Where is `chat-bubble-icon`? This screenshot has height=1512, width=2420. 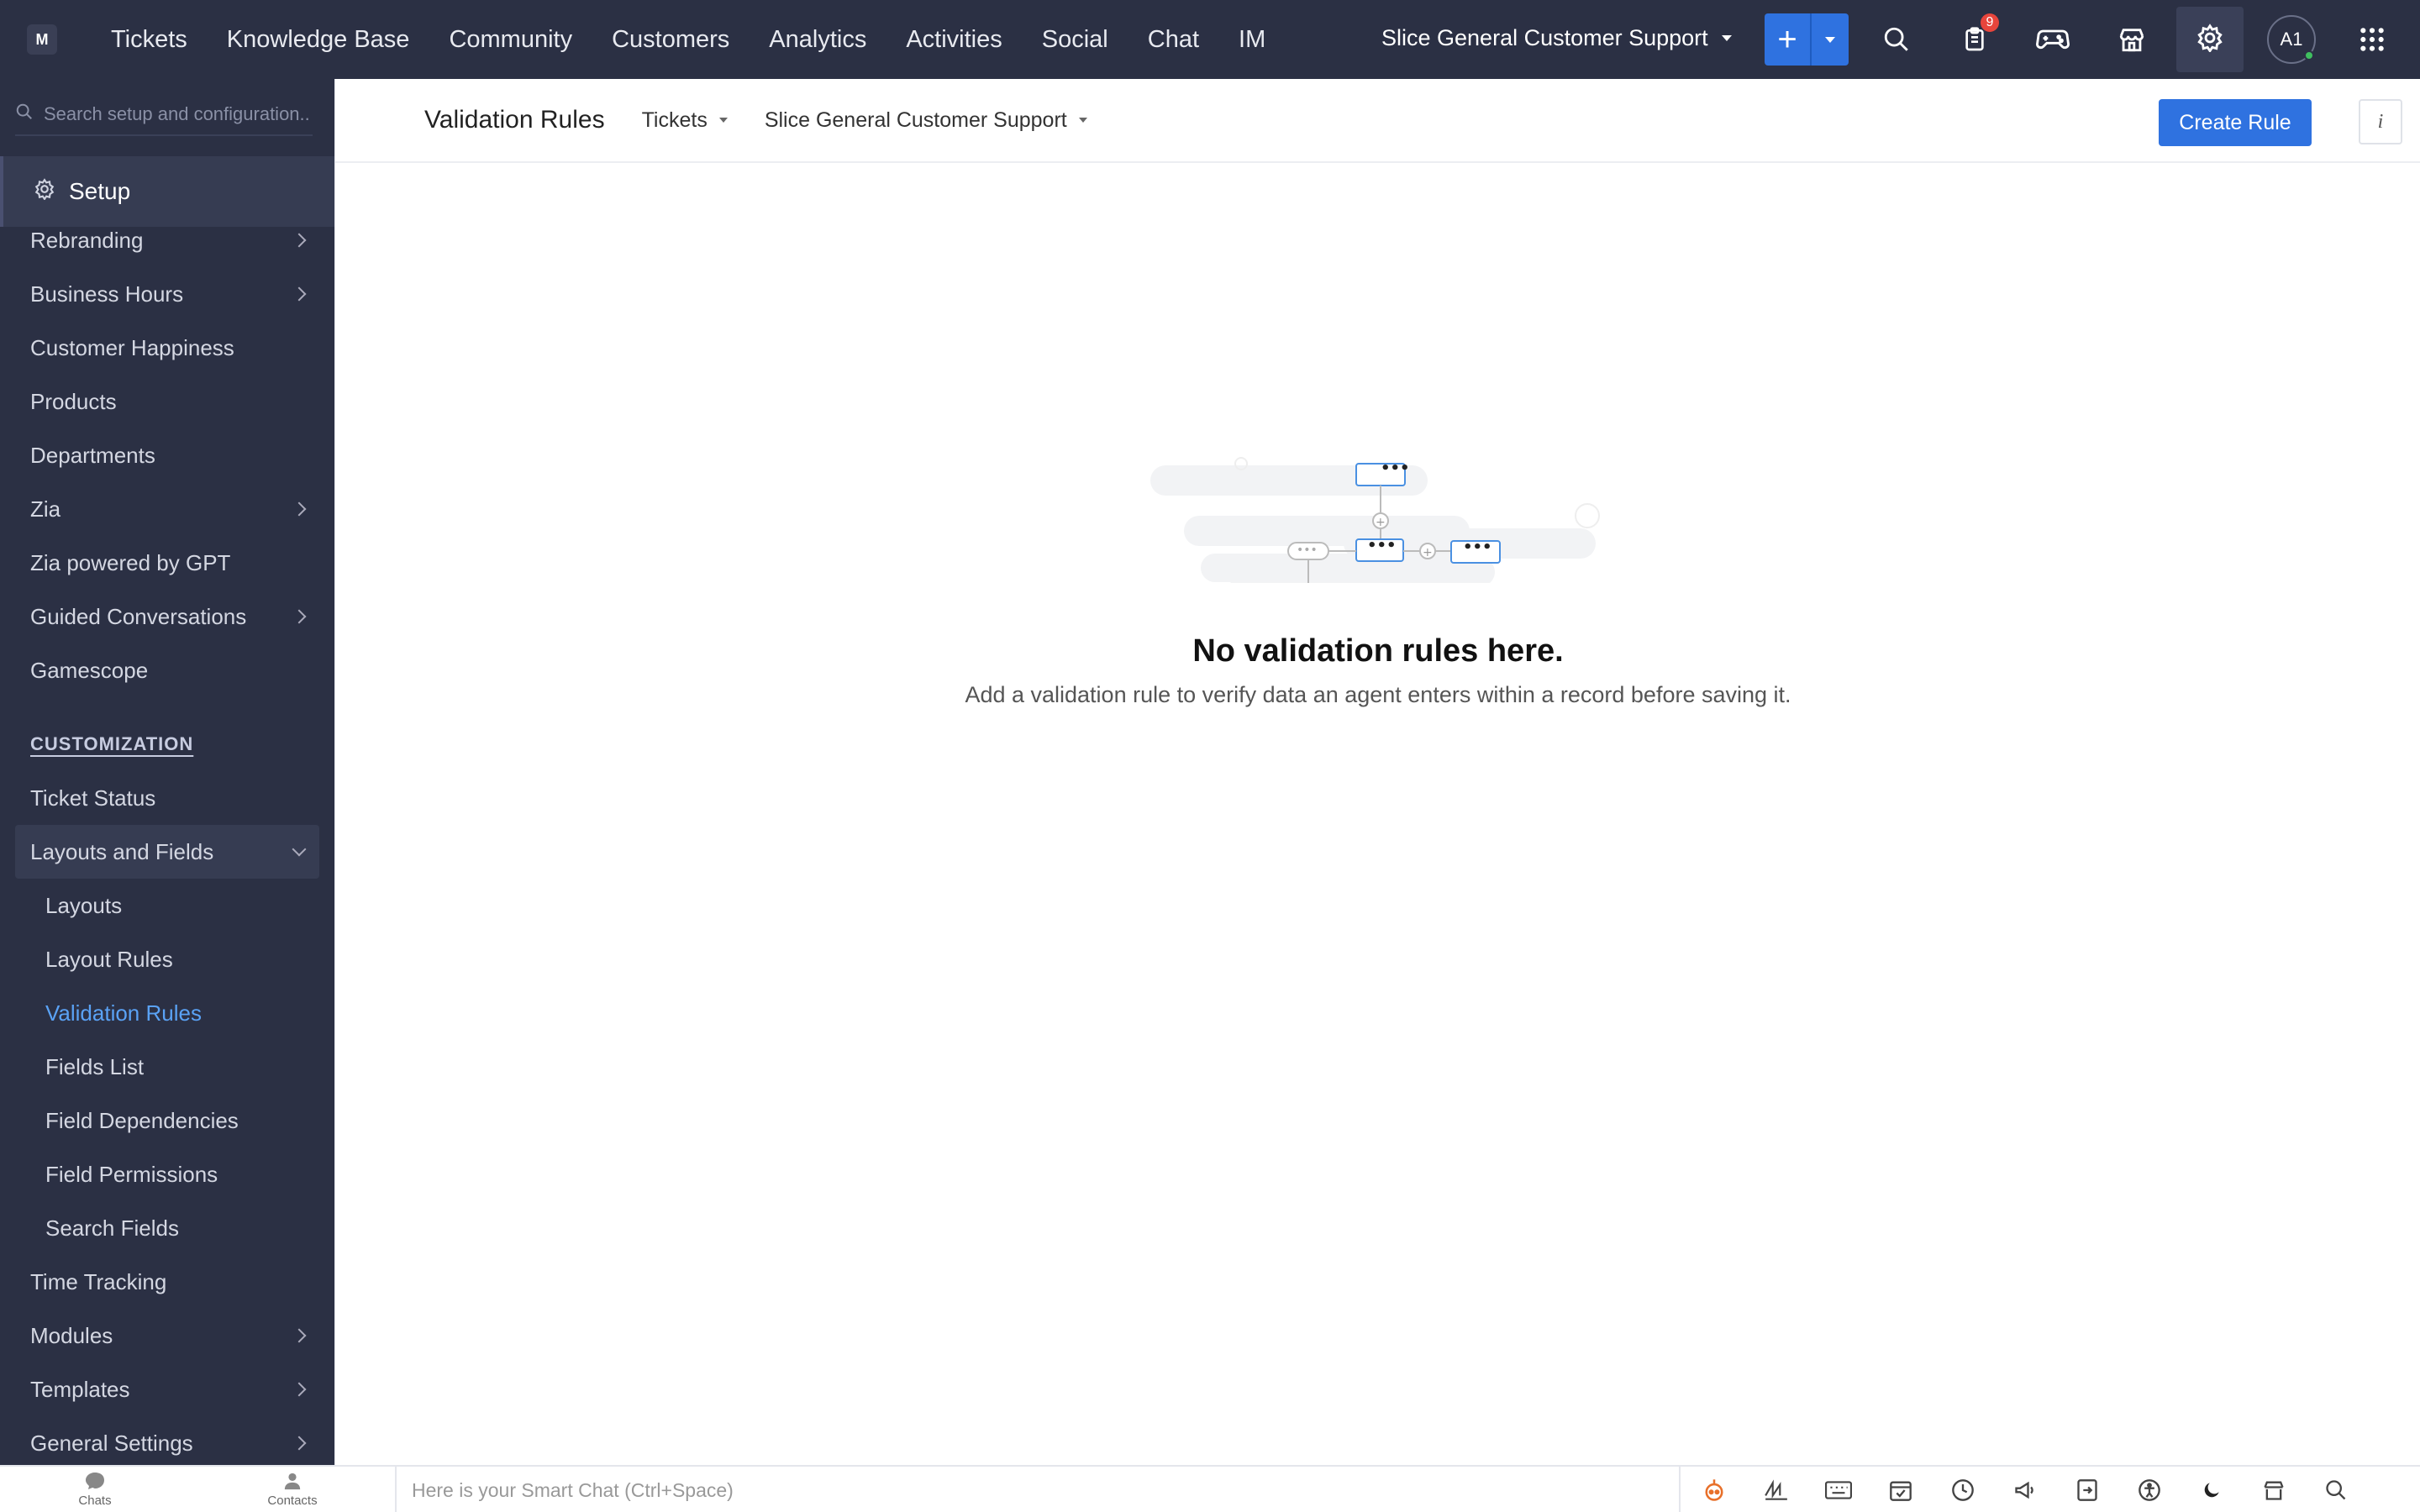
chat-bubble-icon is located at coordinates (95, 1483).